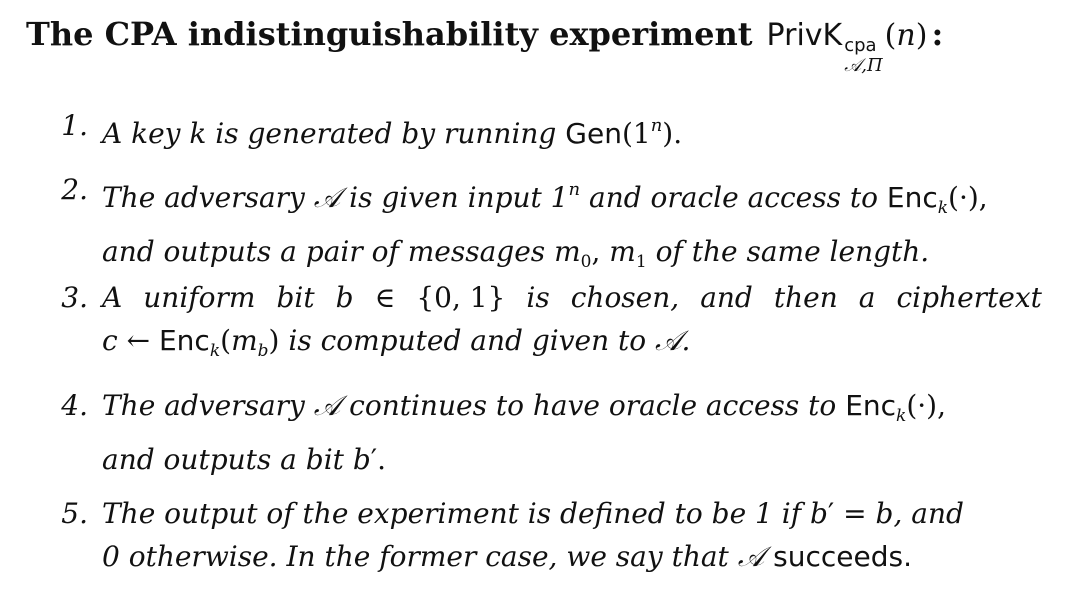 The height and width of the screenshot is (606, 1078). I want to click on math-group: ), so click(274, 340).